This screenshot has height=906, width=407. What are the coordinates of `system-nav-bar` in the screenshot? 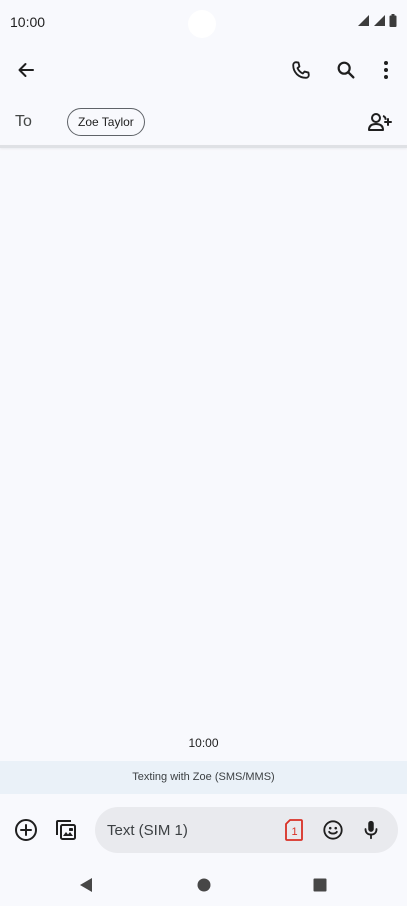 It's located at (203, 885).